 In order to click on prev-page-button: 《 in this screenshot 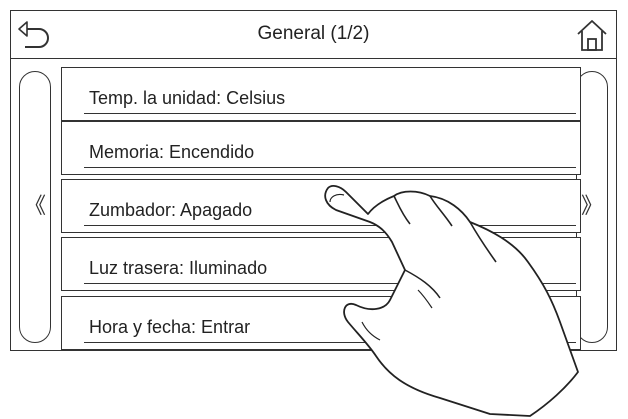, I will do `click(35, 207)`.